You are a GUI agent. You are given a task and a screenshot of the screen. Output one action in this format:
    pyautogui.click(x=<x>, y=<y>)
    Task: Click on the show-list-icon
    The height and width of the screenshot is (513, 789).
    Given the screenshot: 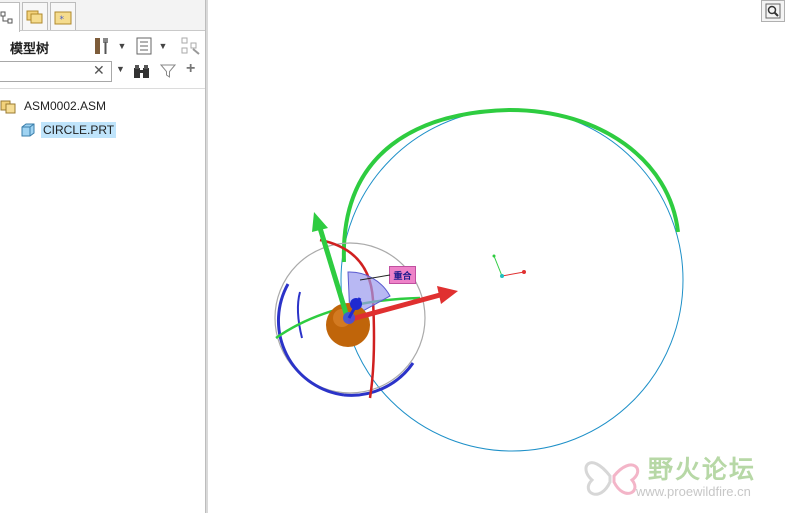 What is the action you would take?
    pyautogui.click(x=144, y=46)
    